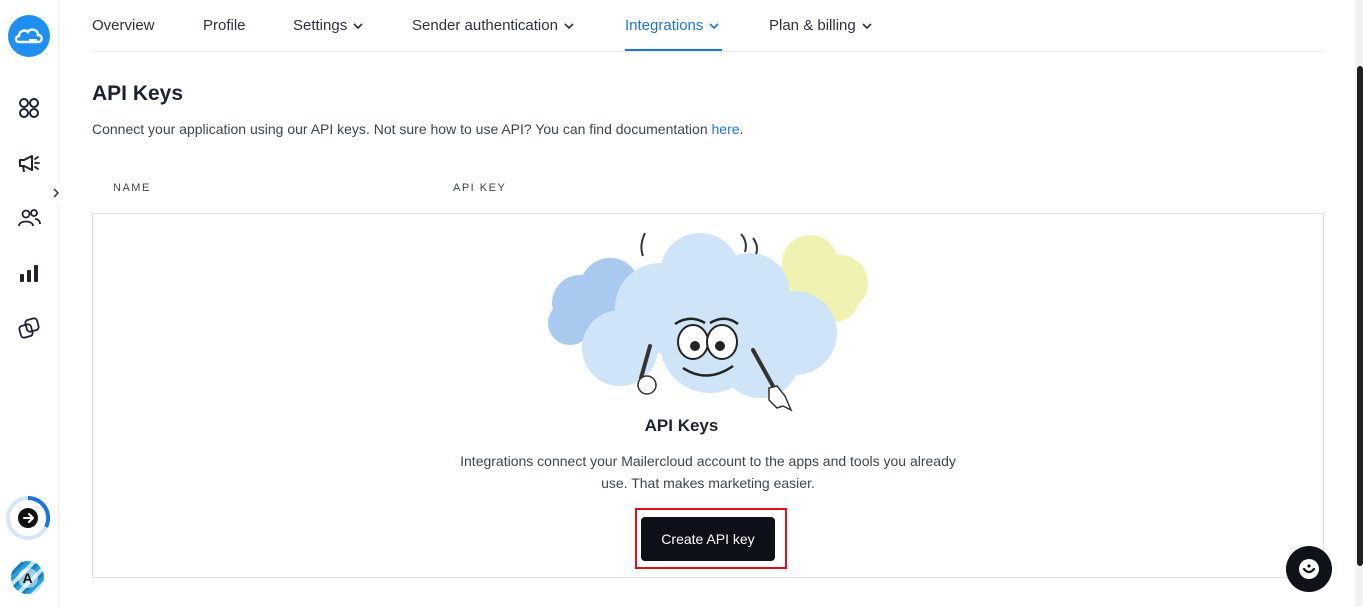 This screenshot has width=1363, height=607. I want to click on sidebar-item-dashboard, so click(29, 108).